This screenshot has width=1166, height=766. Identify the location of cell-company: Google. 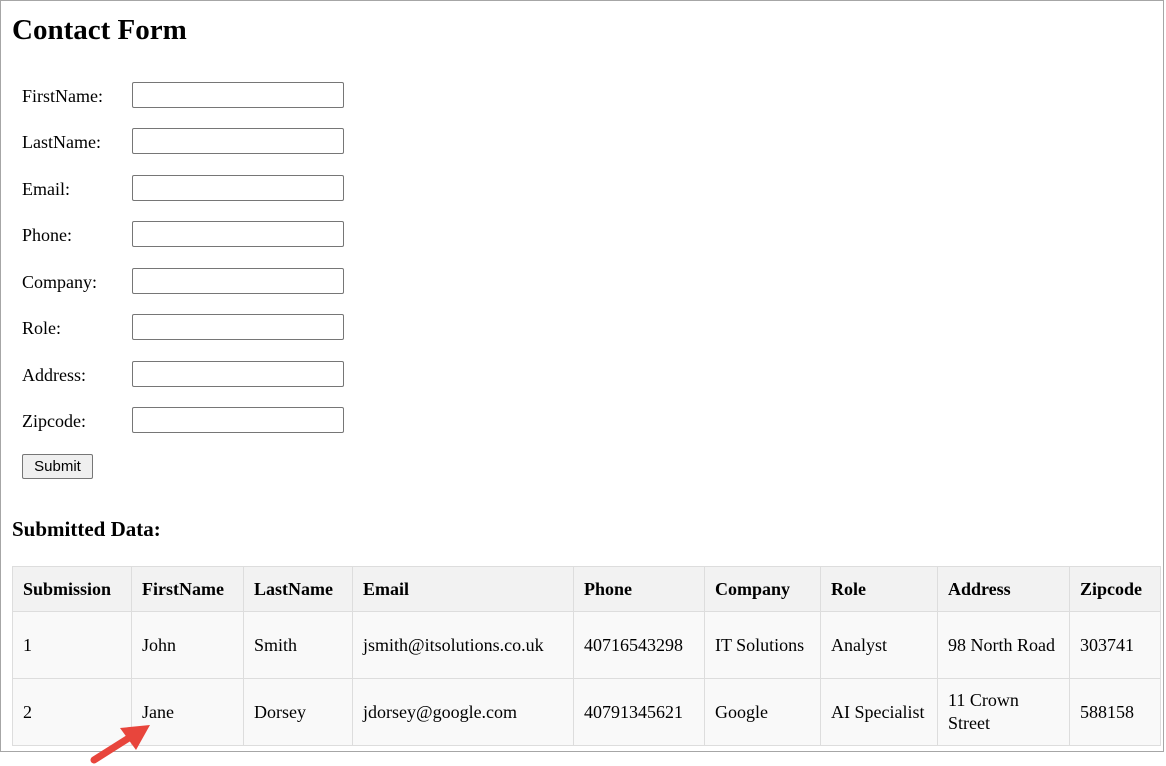
(762, 712).